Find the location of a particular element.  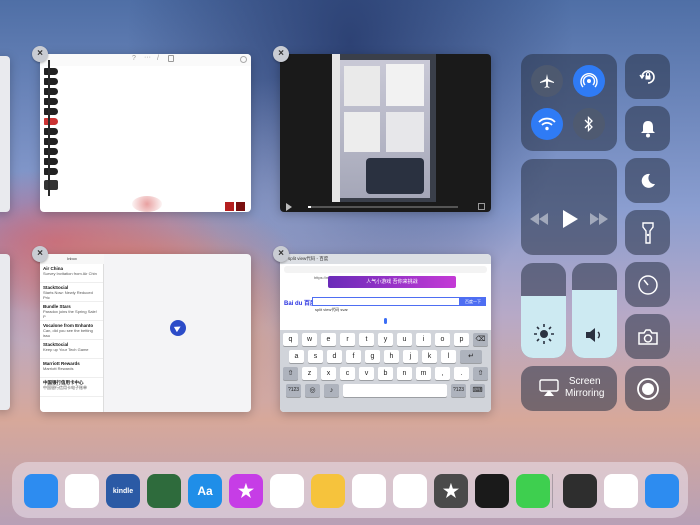

key-f: f is located at coordinates (353, 356).